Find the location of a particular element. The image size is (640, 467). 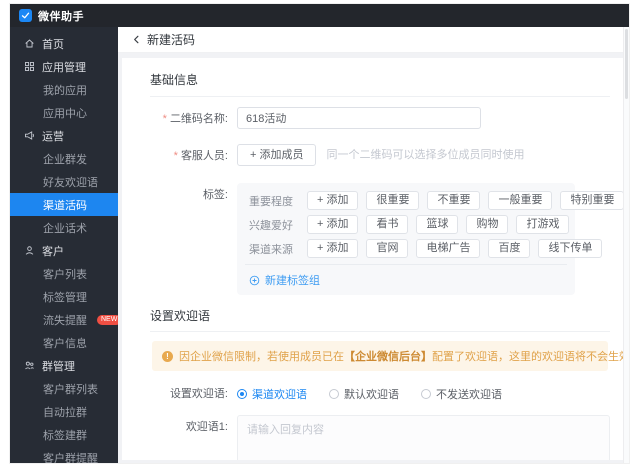

sidebar-item-friend-welcome: 好友欢迎语 is located at coordinates (64, 181).